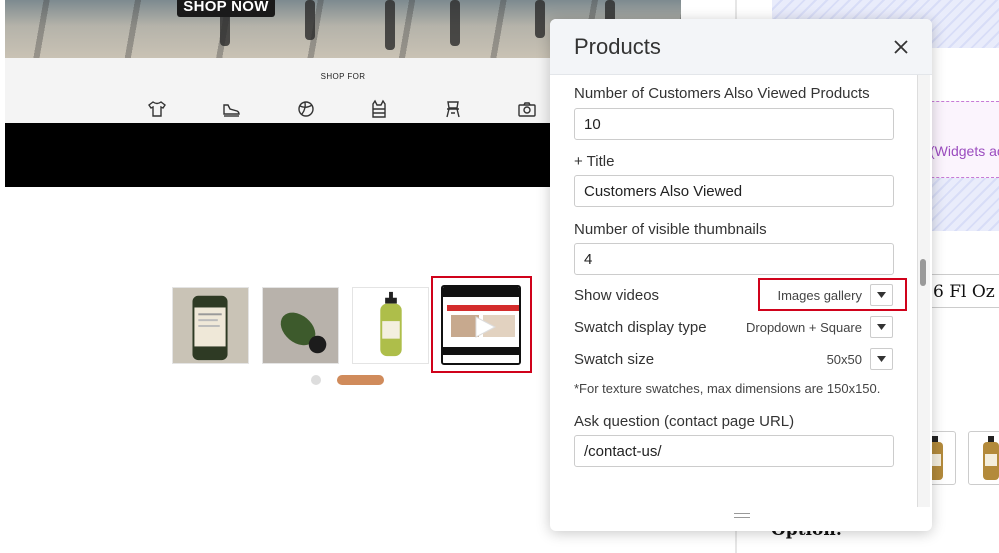  I want to click on widget-zone-label: (Widgets ac, so click(964, 151).